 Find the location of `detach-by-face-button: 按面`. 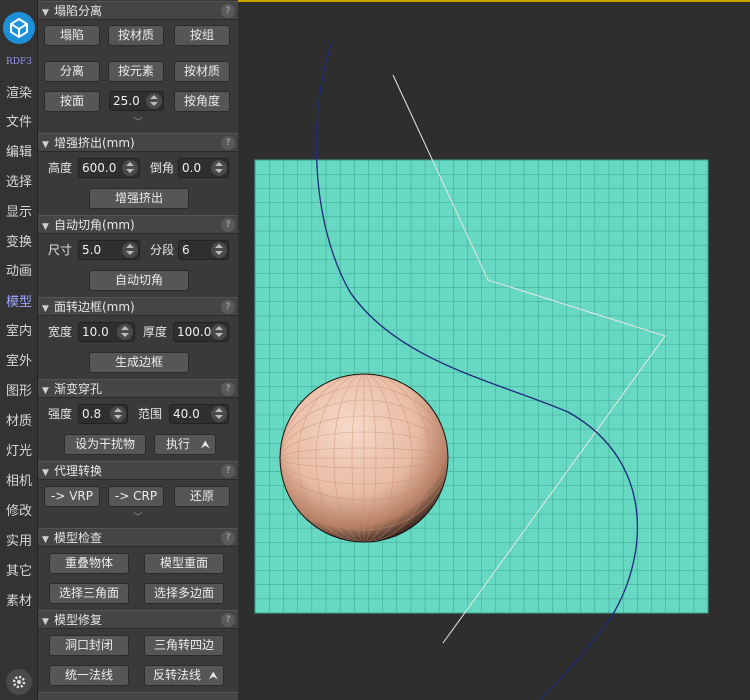

detach-by-face-button: 按面 is located at coordinates (72, 101).